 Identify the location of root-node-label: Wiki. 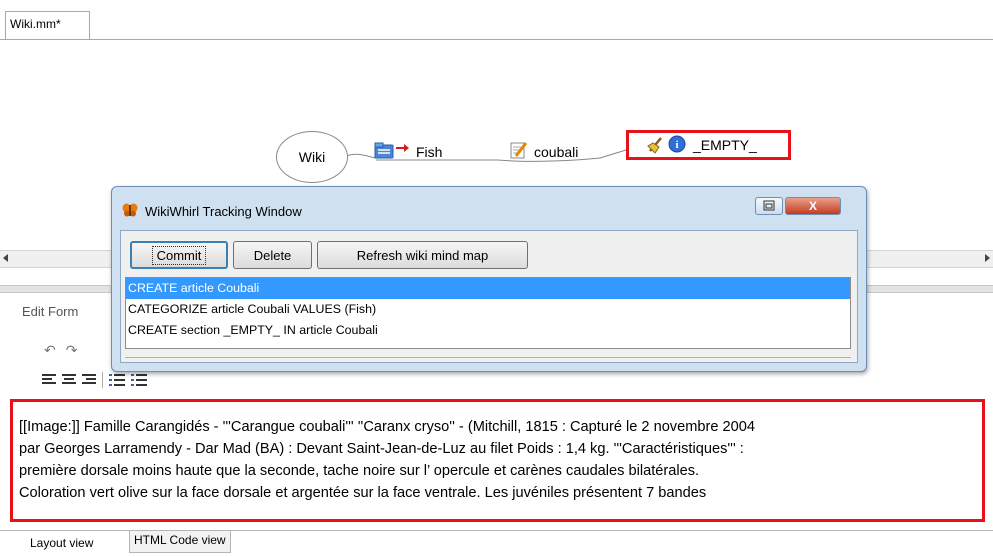
(312, 157).